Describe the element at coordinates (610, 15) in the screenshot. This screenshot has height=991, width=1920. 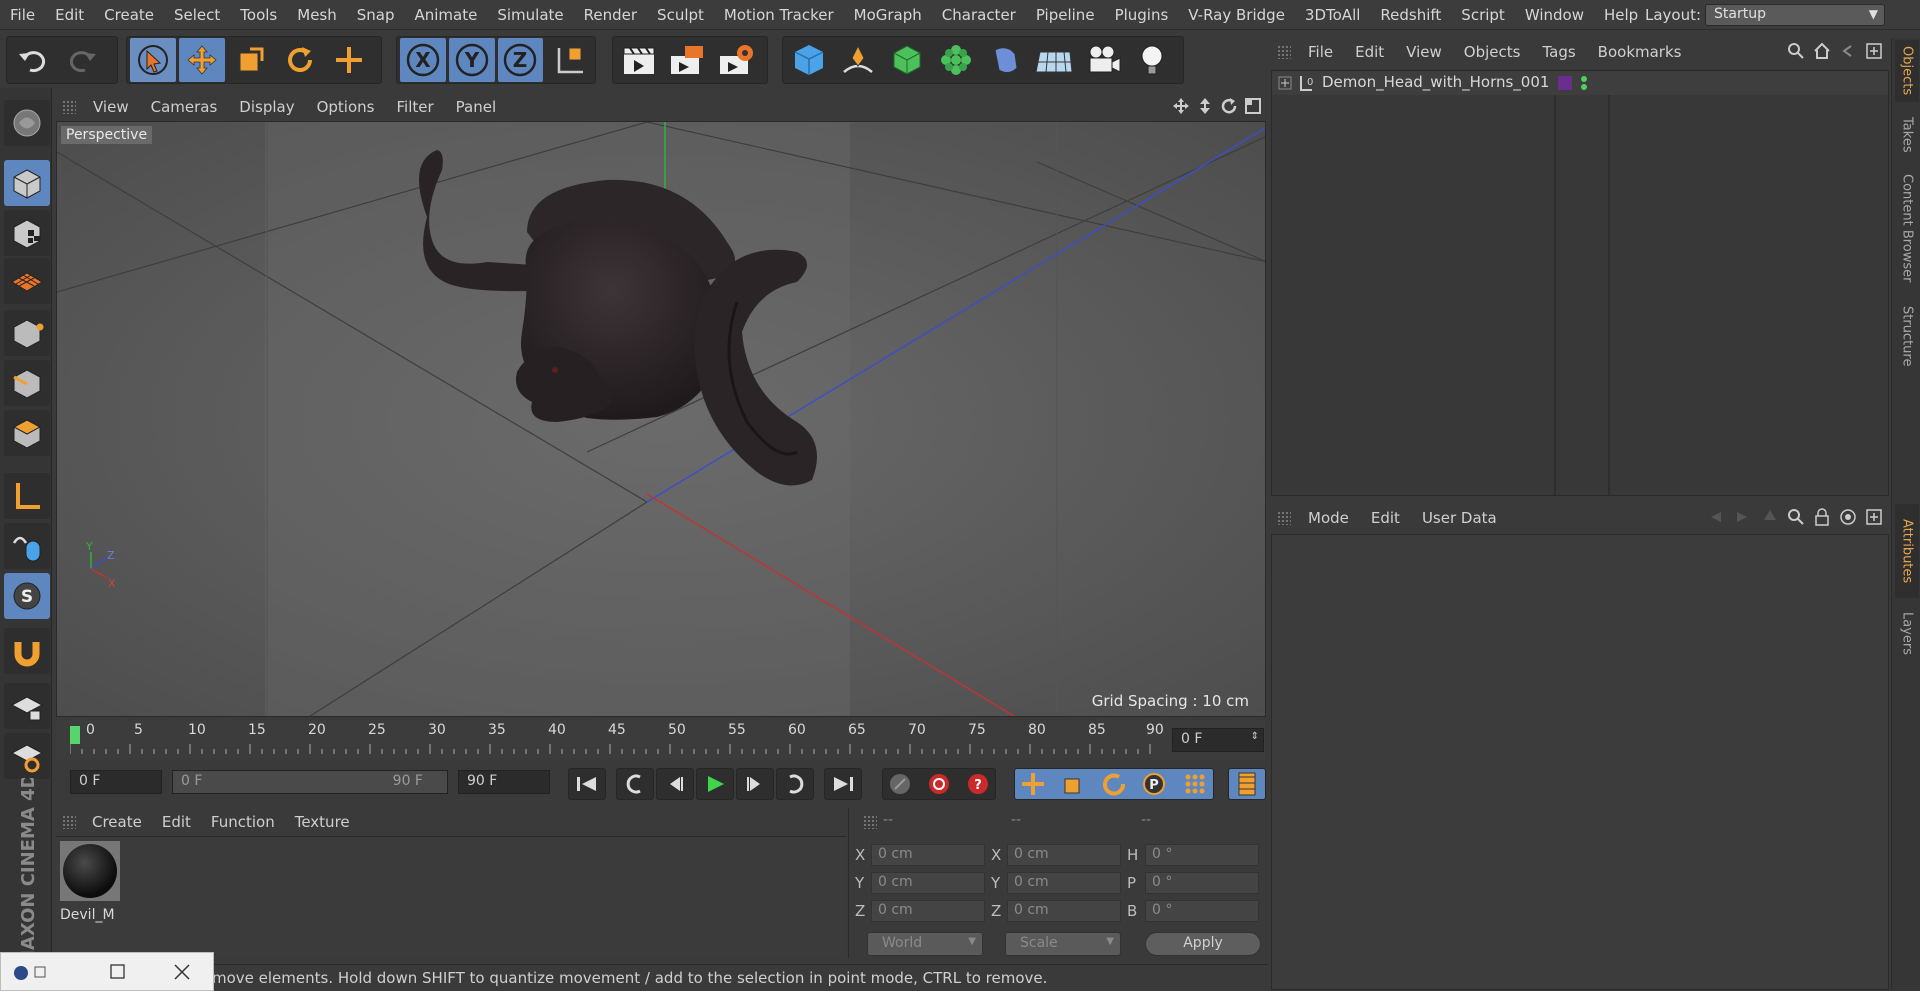
I see `menu-render: Render` at that location.